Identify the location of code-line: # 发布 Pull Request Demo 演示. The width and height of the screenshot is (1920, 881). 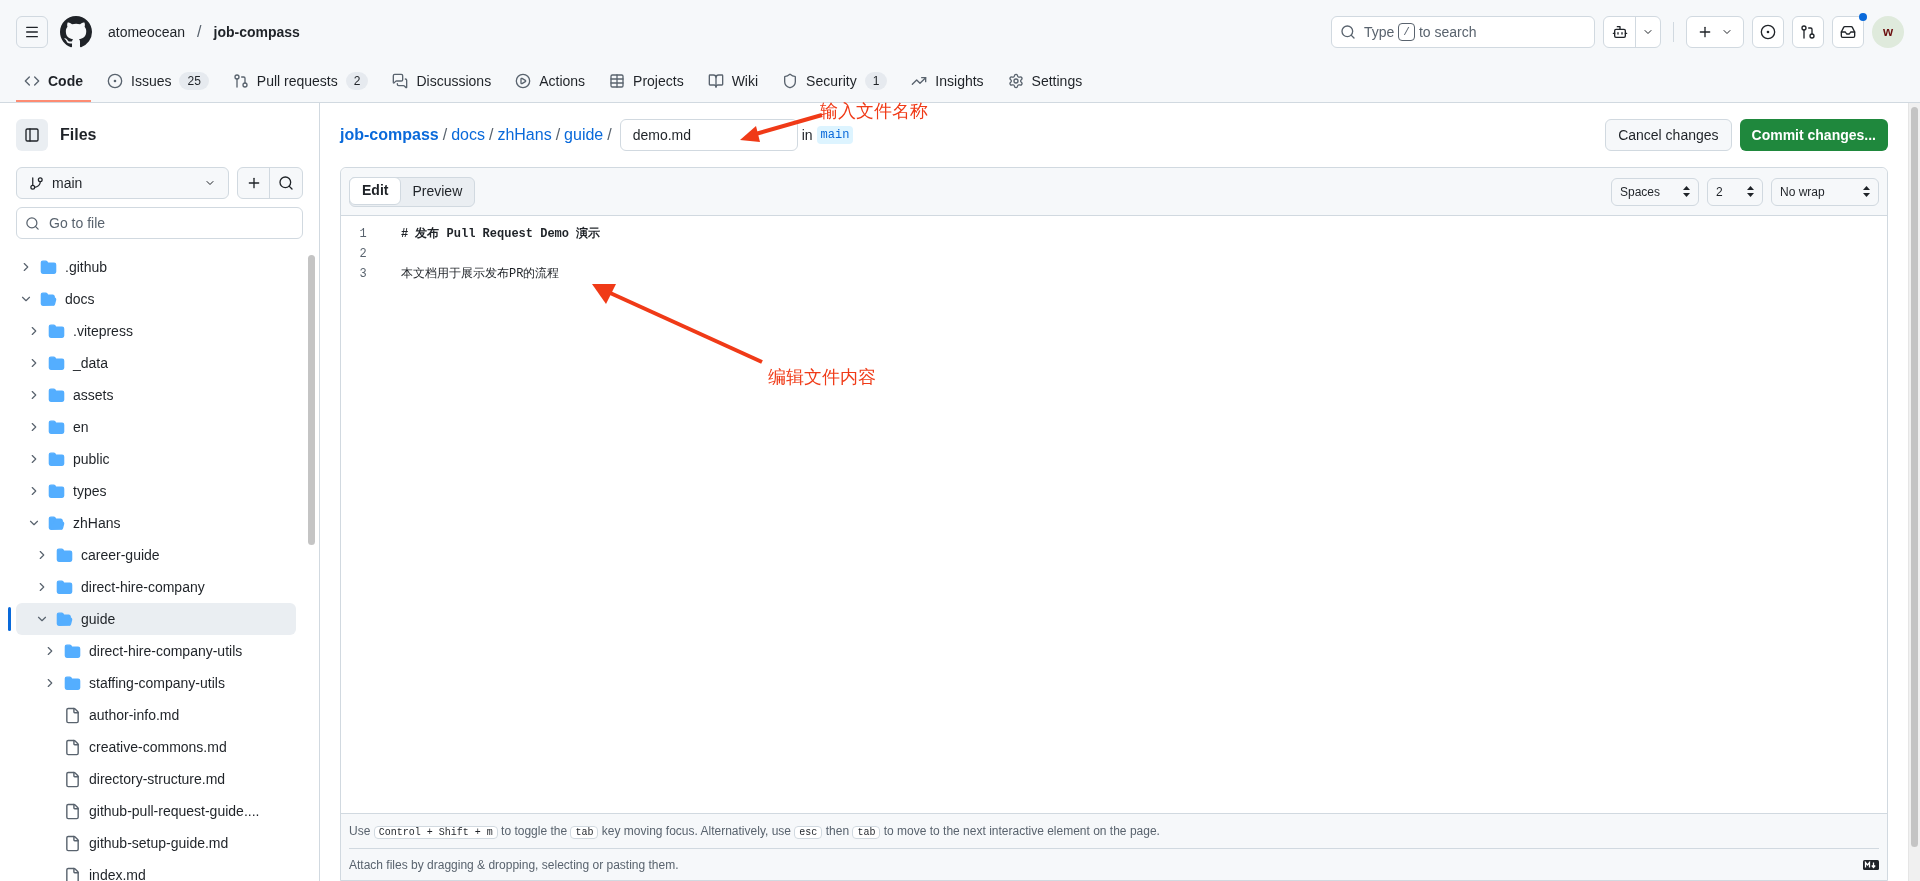
(501, 234).